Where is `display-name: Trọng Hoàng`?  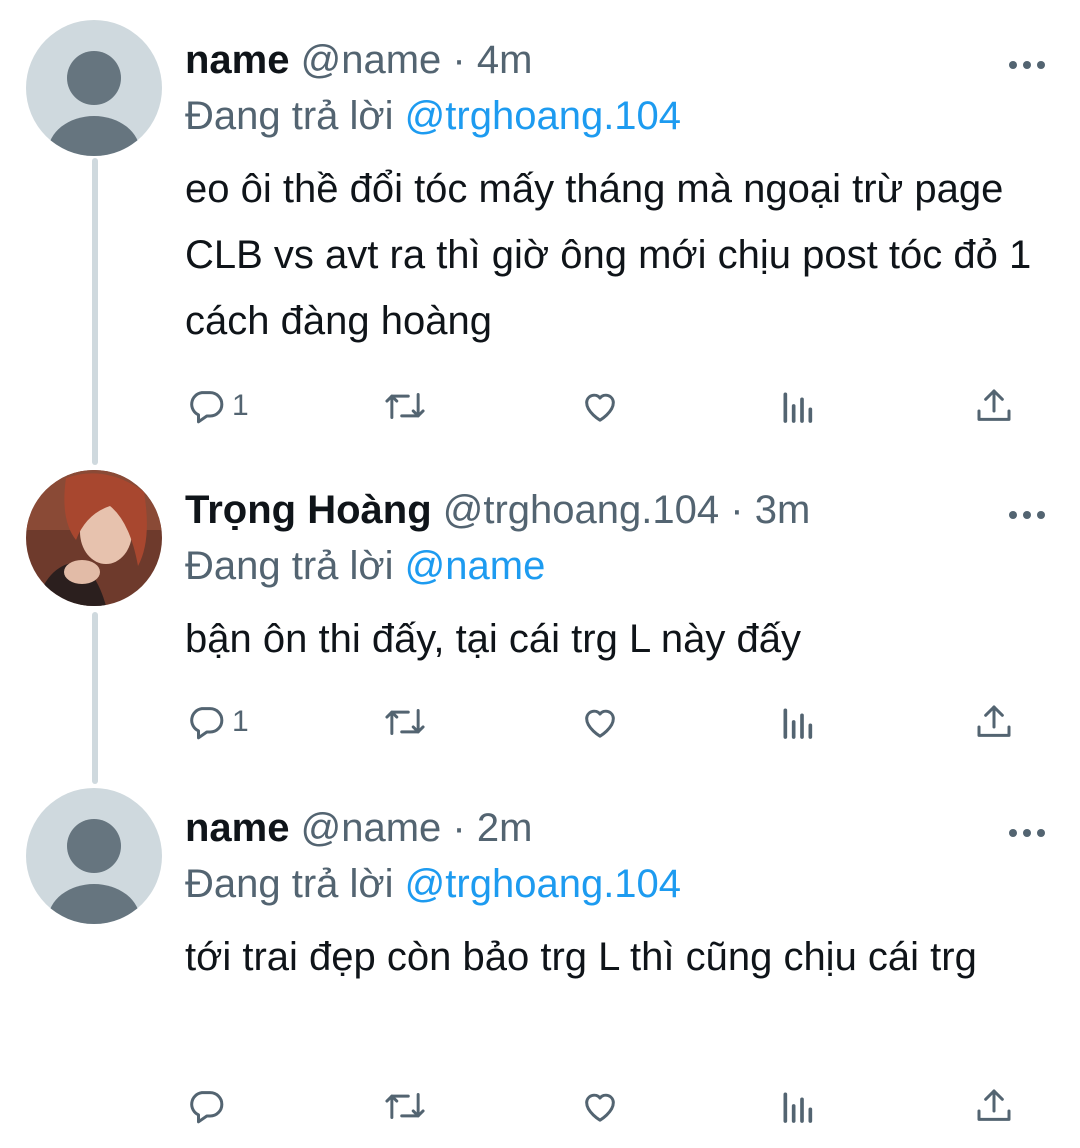 display-name: Trọng Hoàng is located at coordinates (308, 510).